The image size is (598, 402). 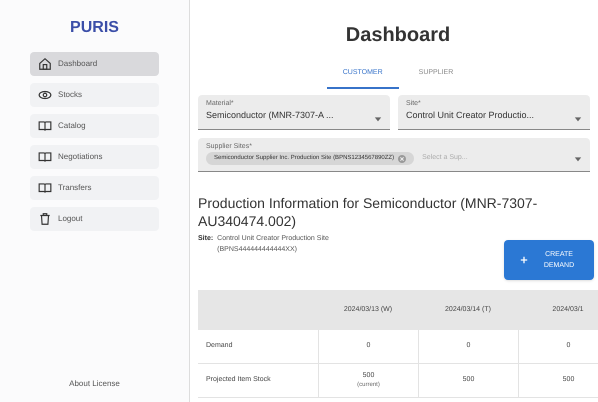 What do you see at coordinates (94, 219) in the screenshot?
I see `nav-item: Logout` at bounding box center [94, 219].